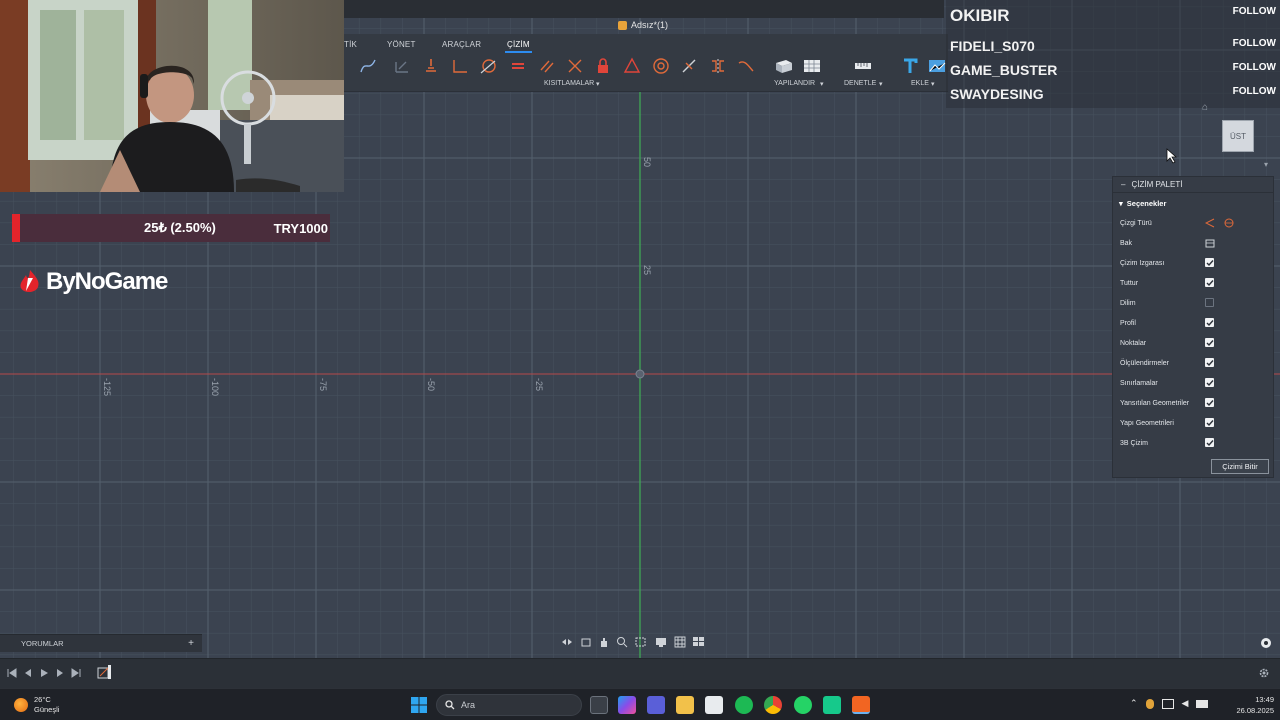  What do you see at coordinates (812, 66) in the screenshot?
I see `construct-table-icon` at bounding box center [812, 66].